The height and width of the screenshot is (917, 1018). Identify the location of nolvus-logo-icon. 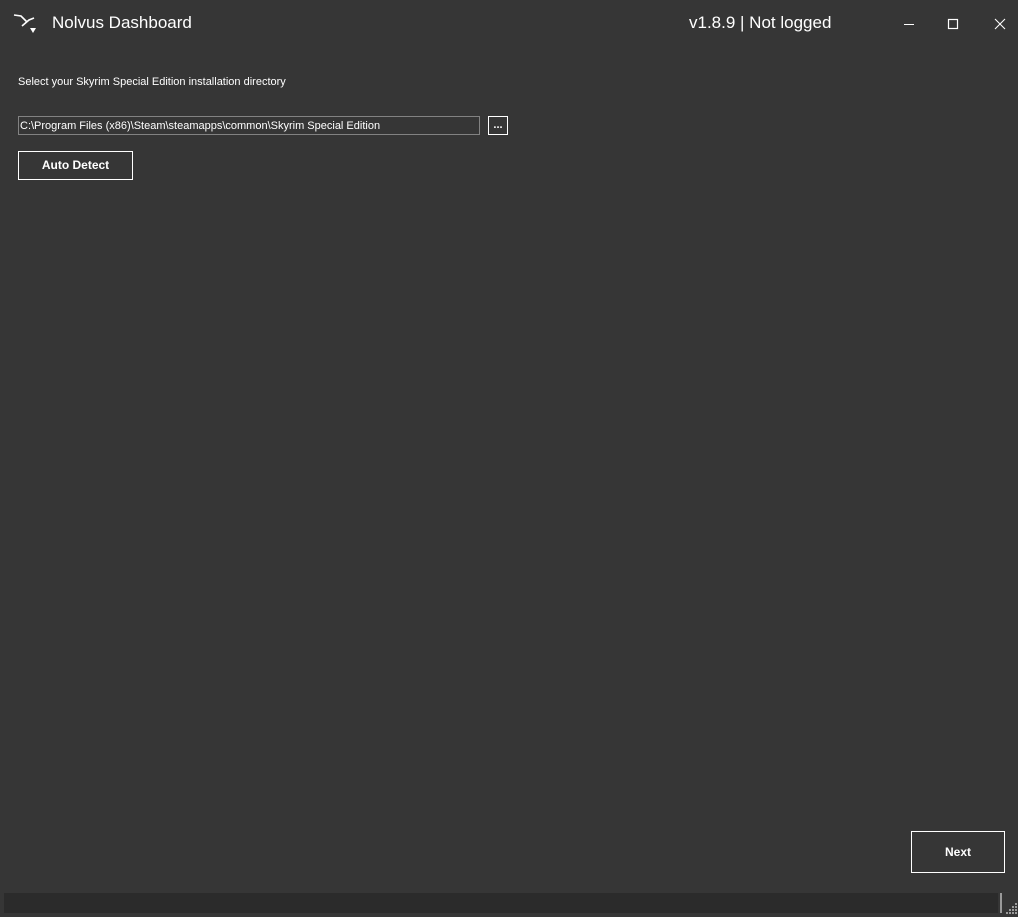
(26, 24).